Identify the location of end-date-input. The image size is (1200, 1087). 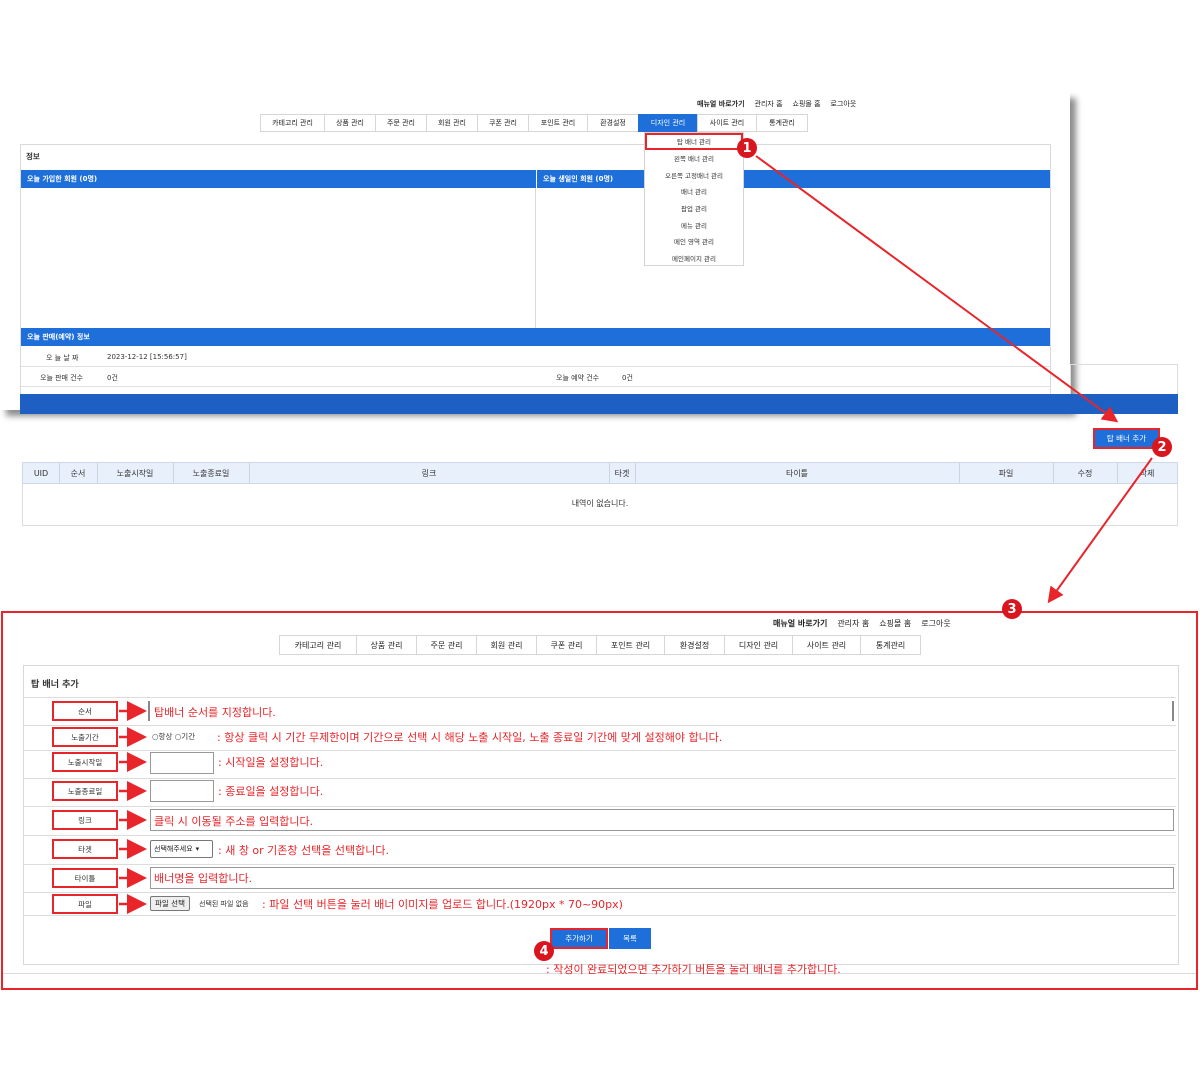
(182, 791).